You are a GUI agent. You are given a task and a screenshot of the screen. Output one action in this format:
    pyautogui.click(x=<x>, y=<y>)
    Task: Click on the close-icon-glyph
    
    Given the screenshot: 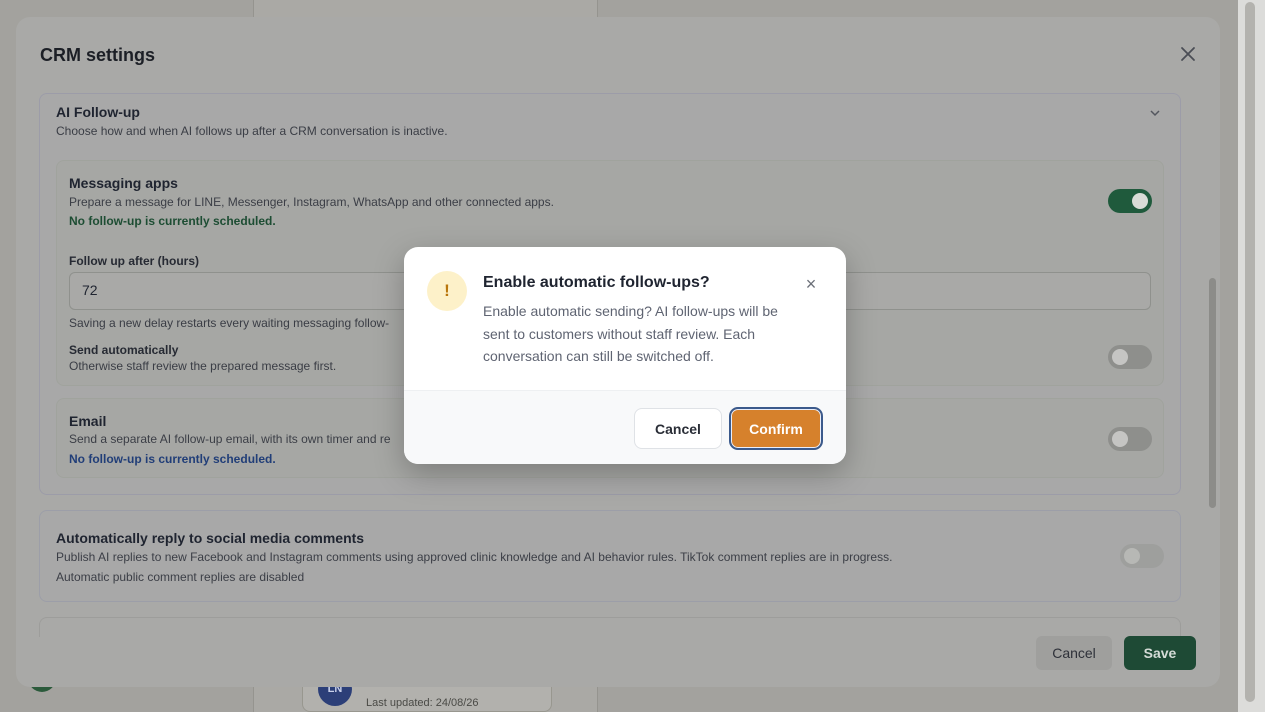 What is the action you would take?
    pyautogui.click(x=1188, y=54)
    